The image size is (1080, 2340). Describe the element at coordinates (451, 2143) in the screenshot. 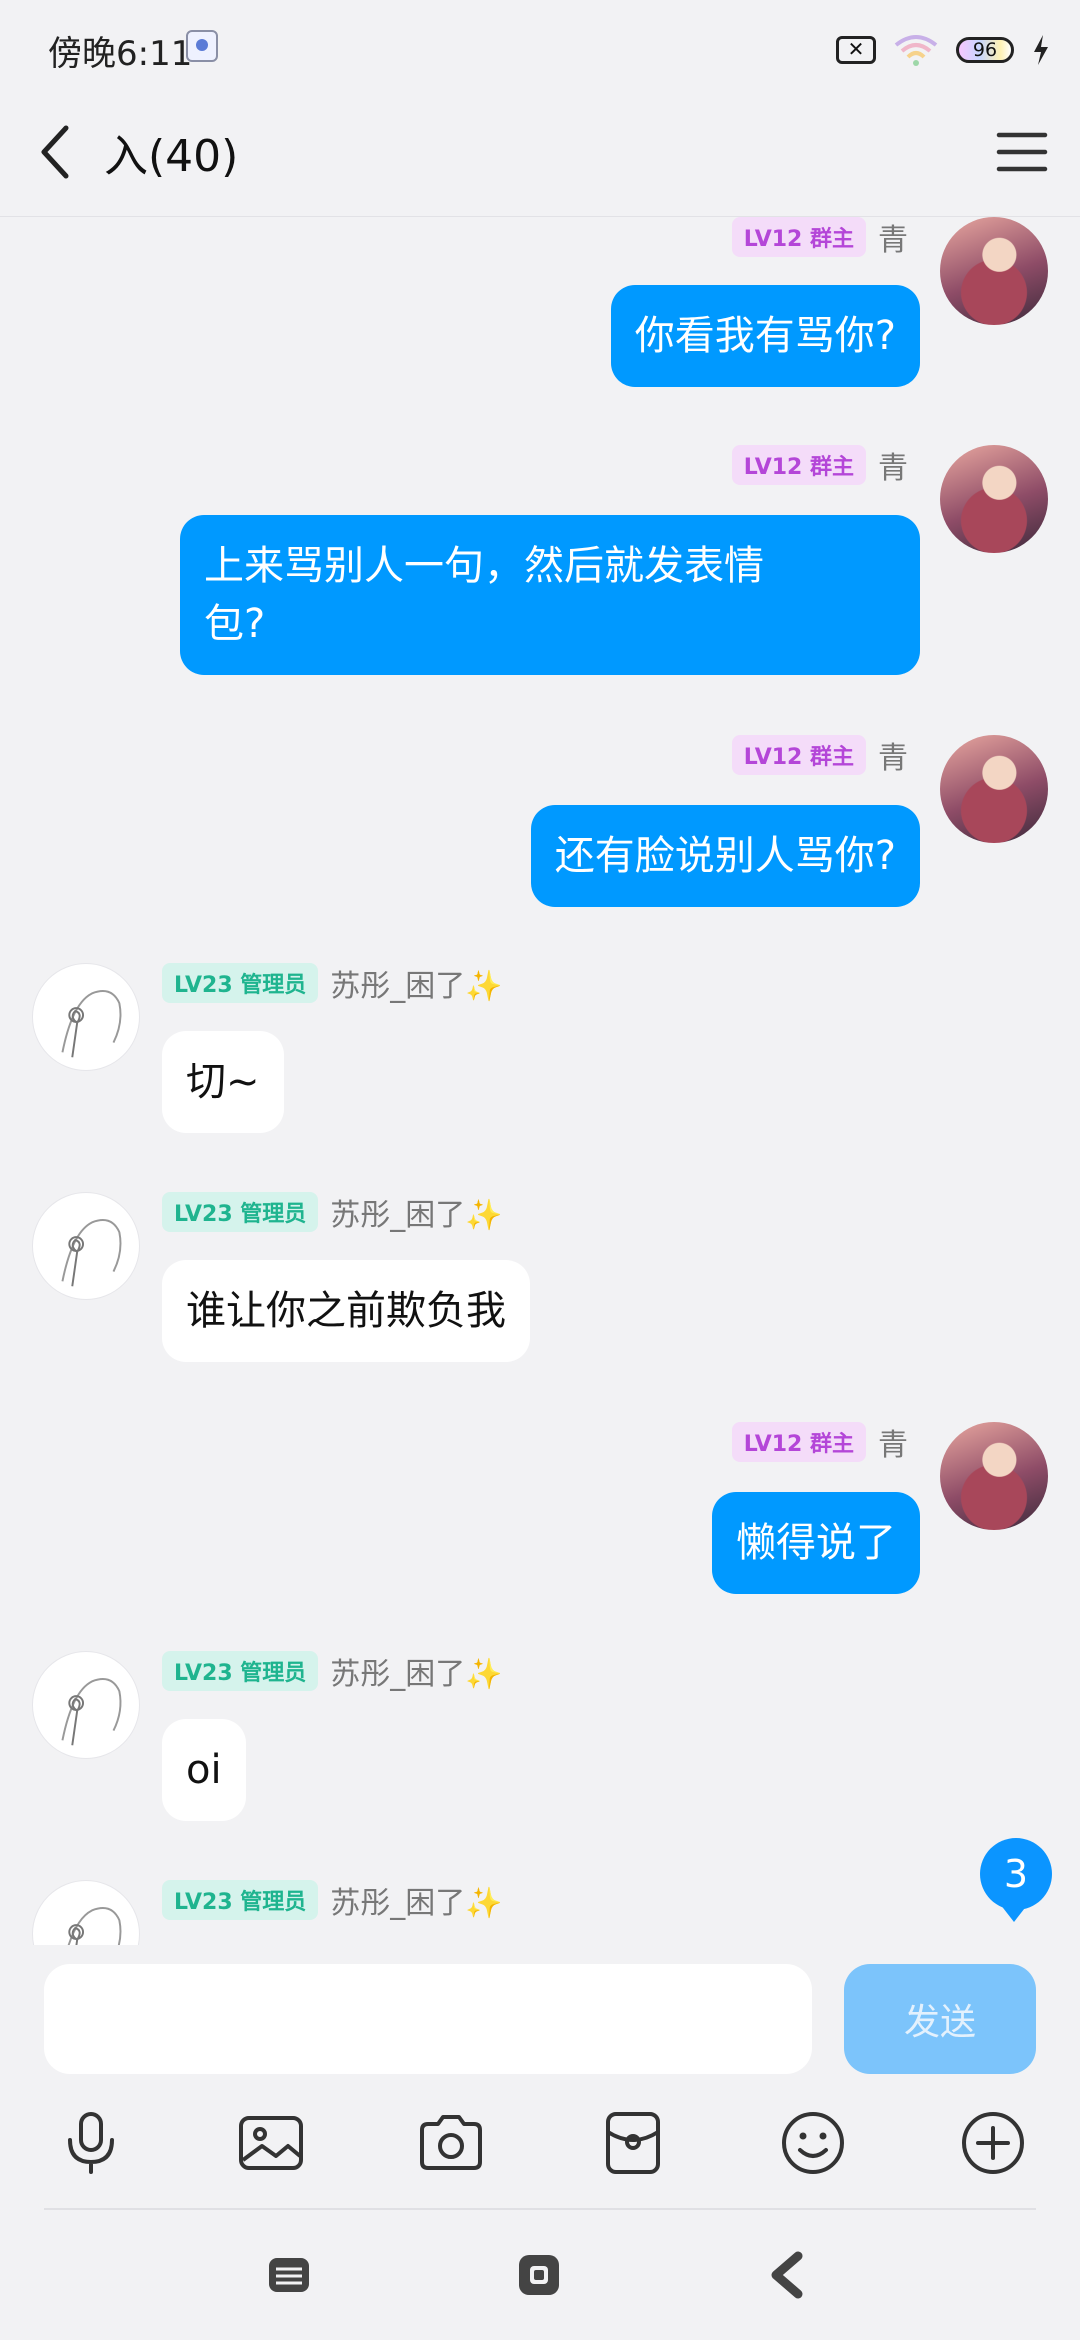

I see `camera-icon` at that location.